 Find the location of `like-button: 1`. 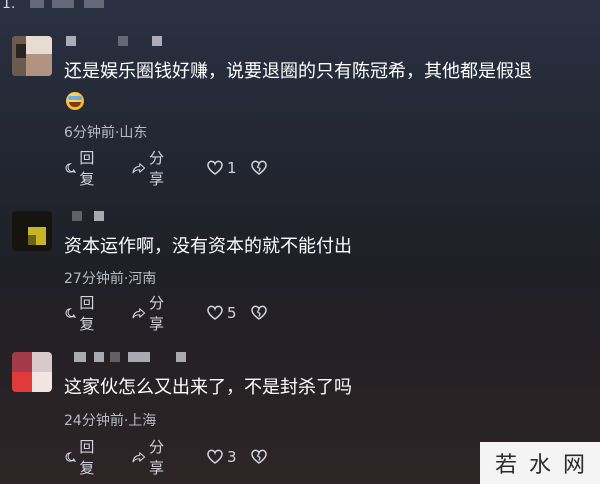

like-button: 1 is located at coordinates (221, 168).